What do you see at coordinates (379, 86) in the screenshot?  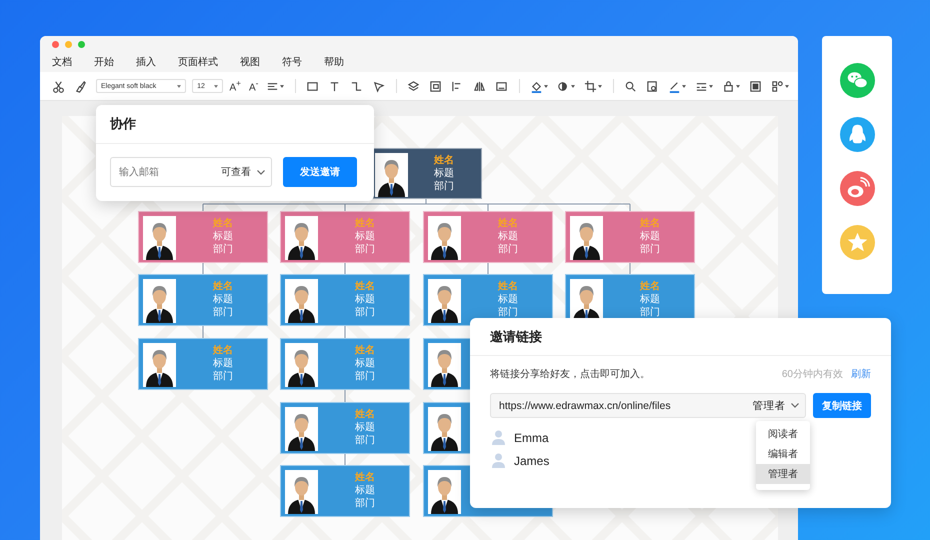 I see `pointer-icon` at bounding box center [379, 86].